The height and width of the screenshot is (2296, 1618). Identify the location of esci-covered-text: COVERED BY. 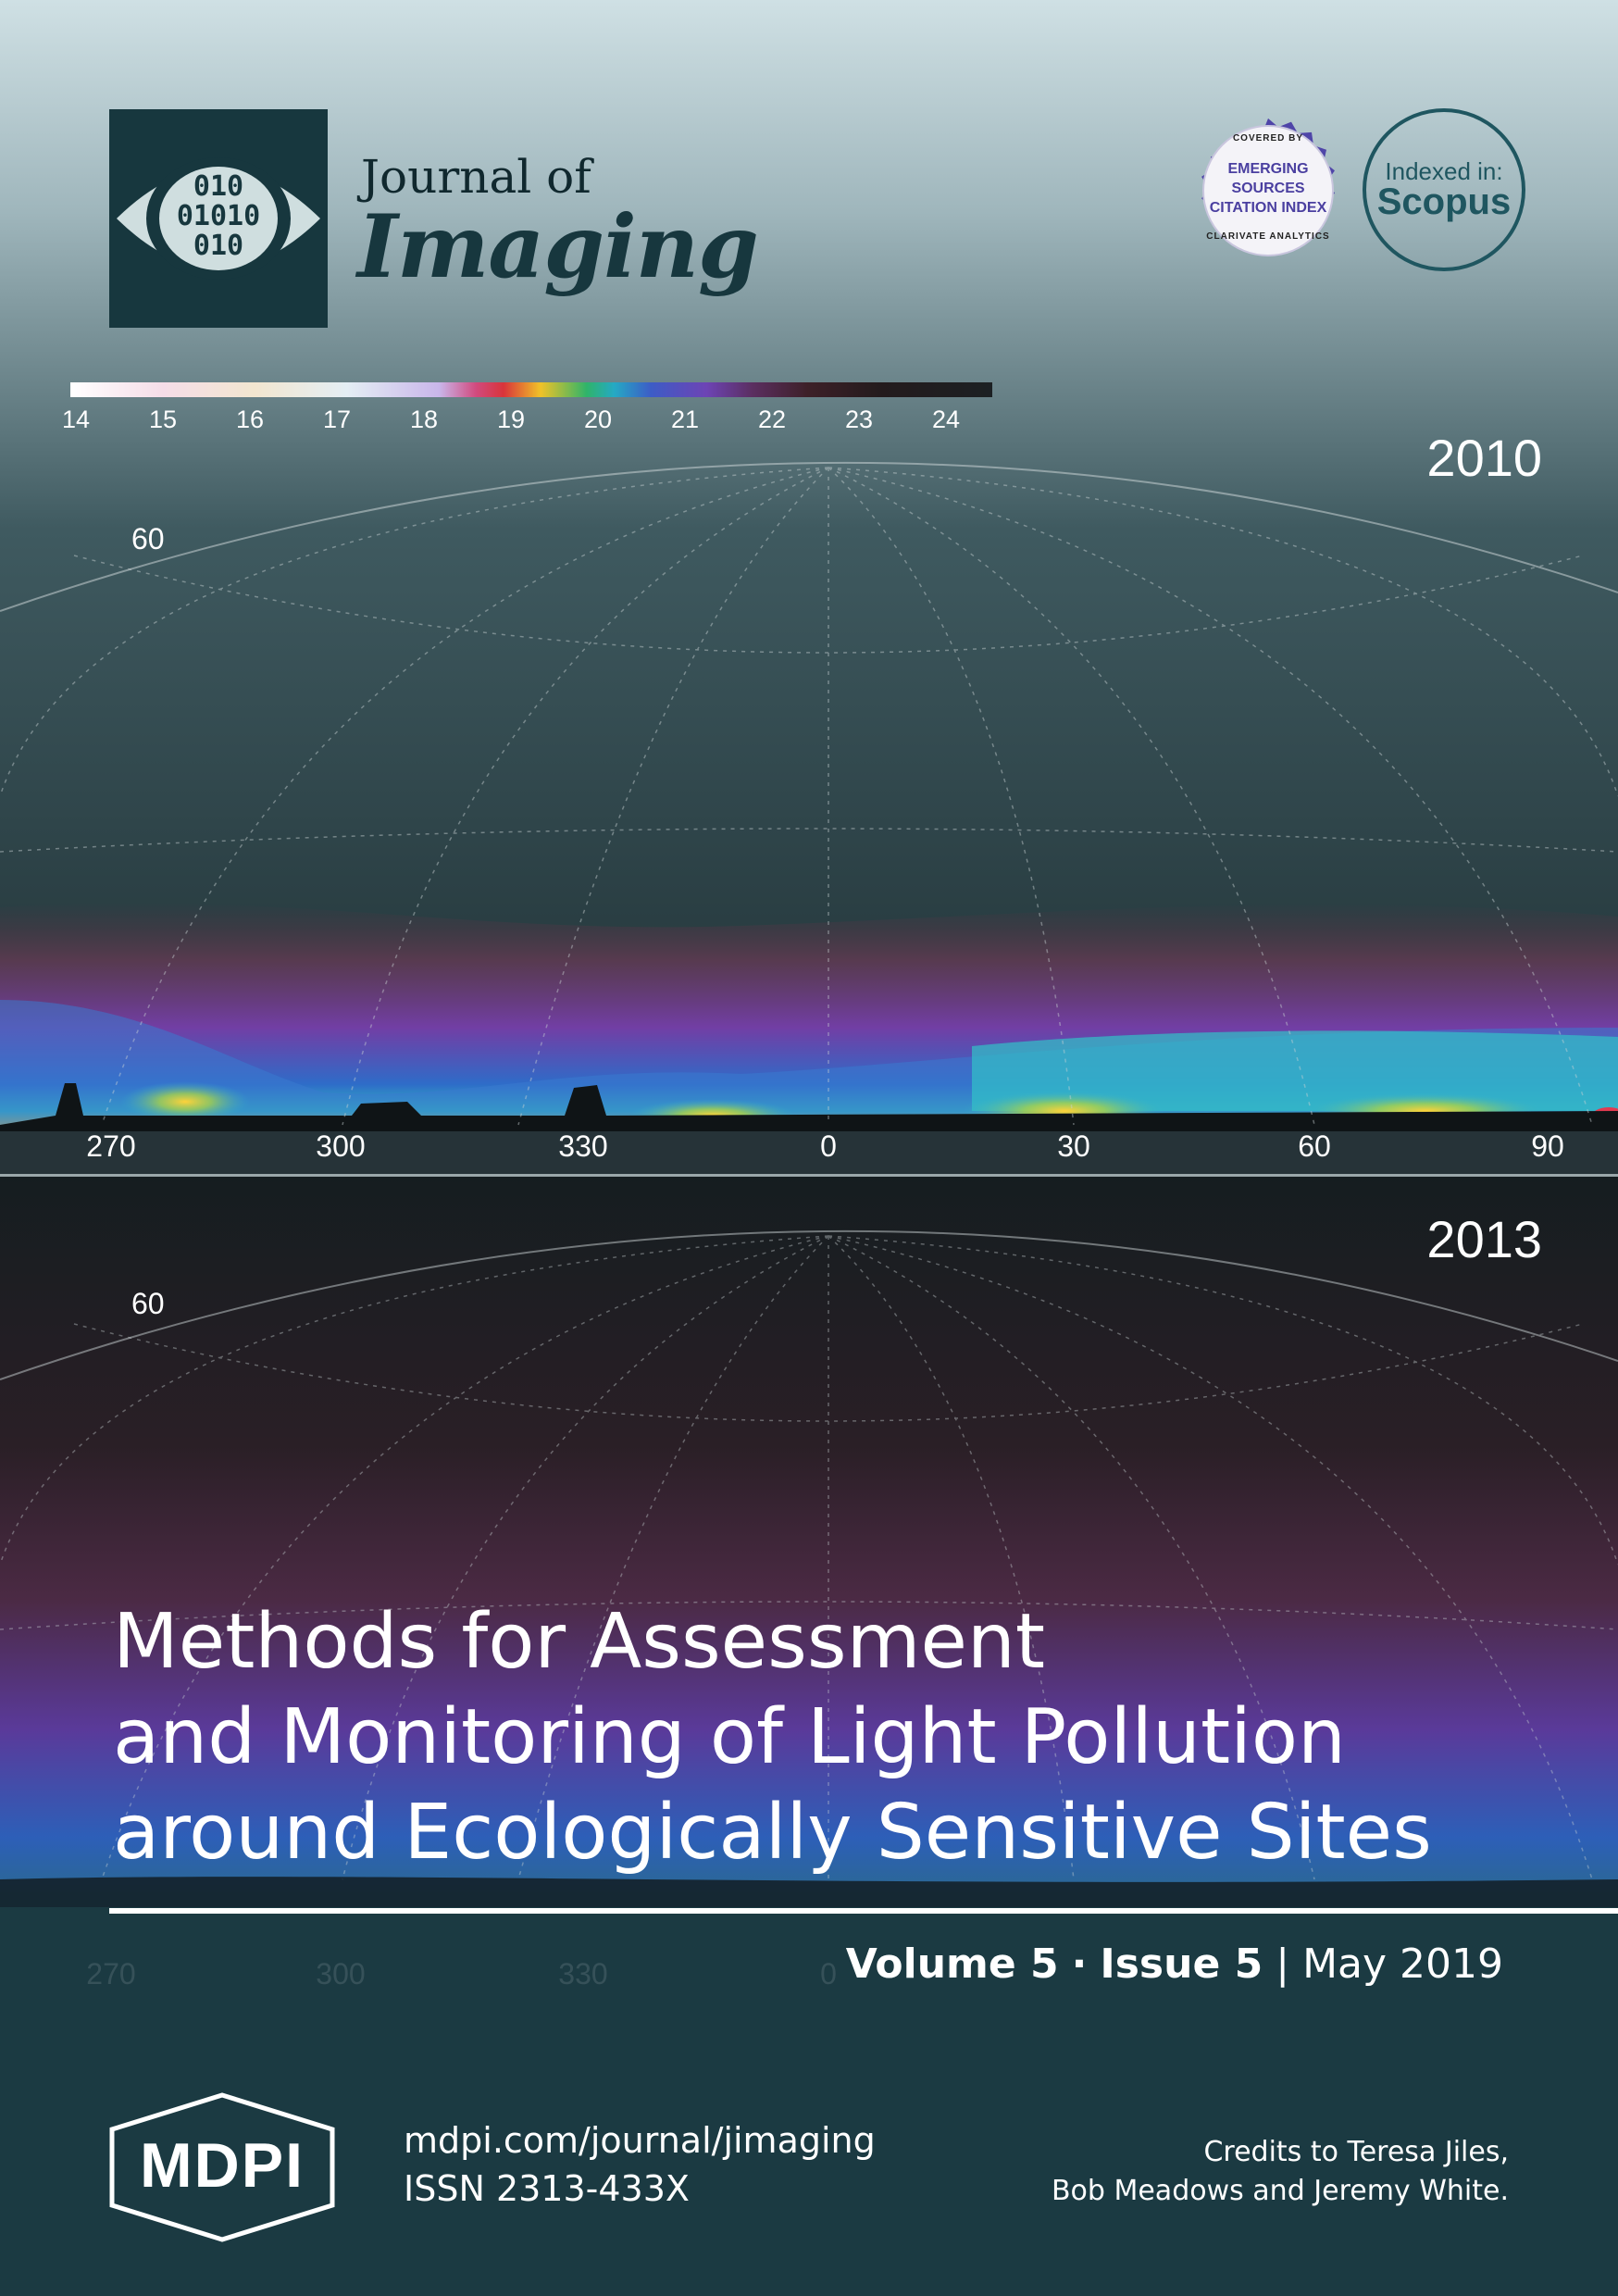
(1268, 138).